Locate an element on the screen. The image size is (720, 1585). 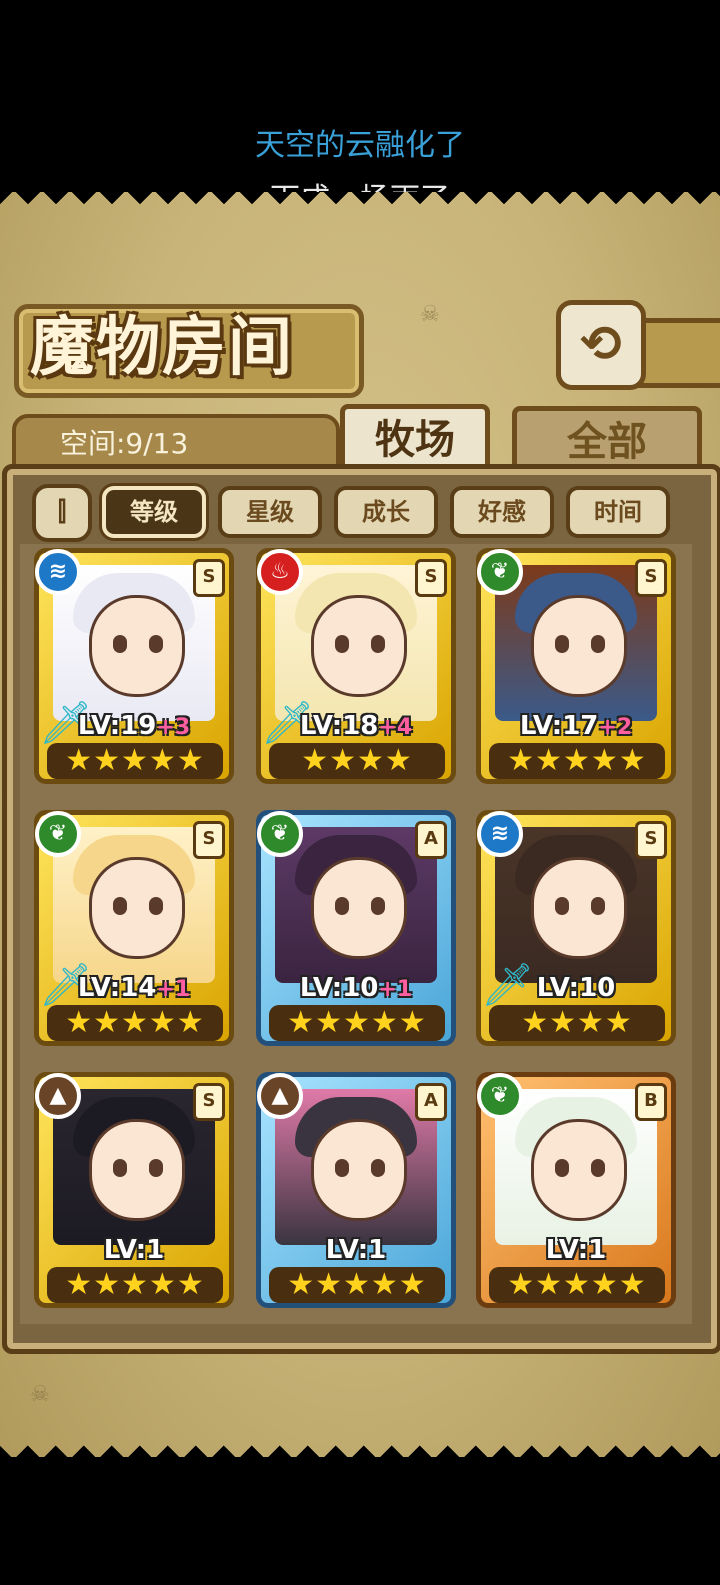
level-text: LV:10 is located at coordinates (339, 988).